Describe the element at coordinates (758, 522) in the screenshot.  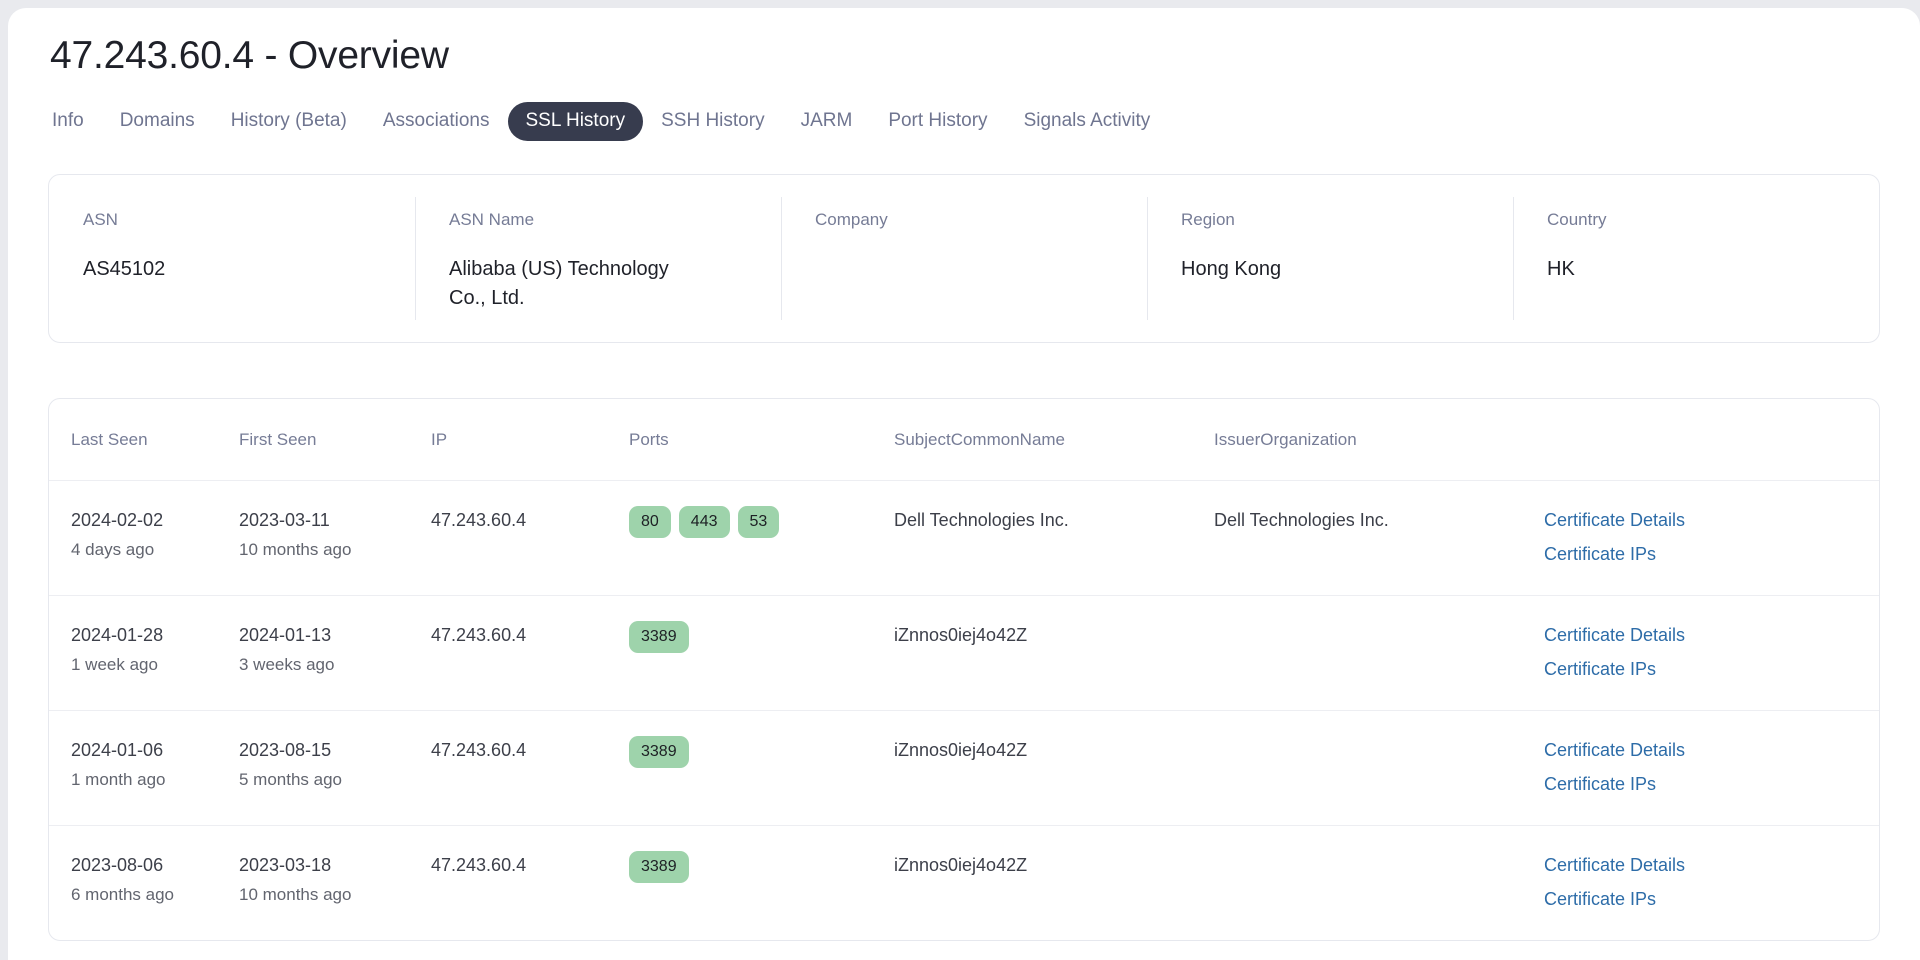
I see `port-badge: 53` at that location.